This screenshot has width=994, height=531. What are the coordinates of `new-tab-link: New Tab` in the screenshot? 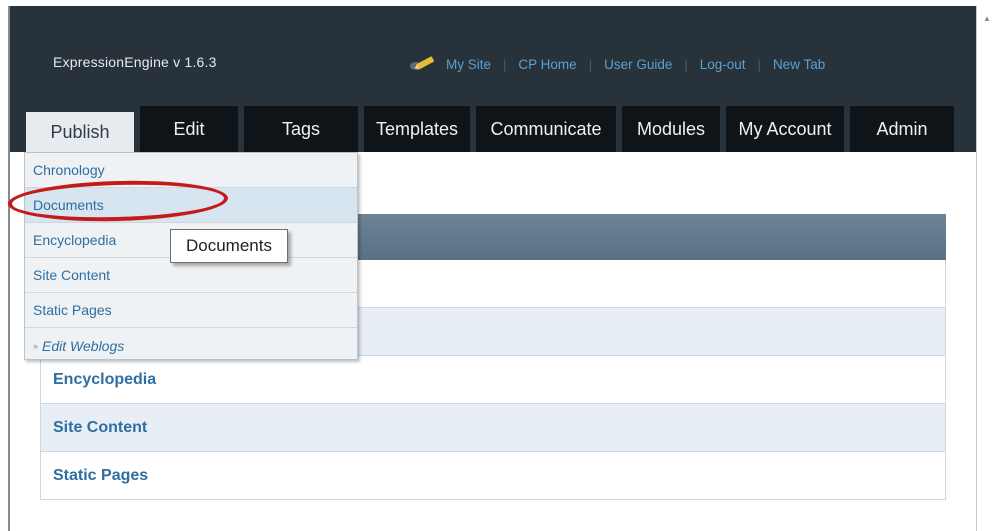 It's located at (799, 64).